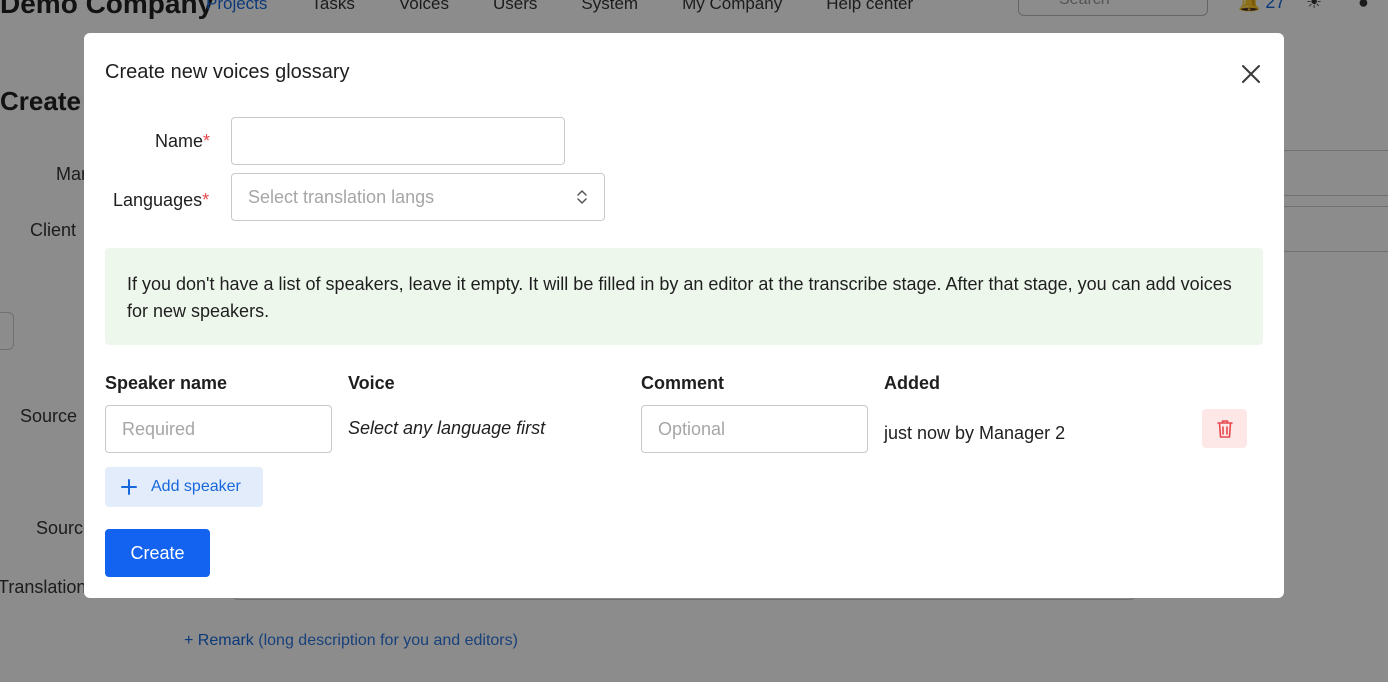  I want to click on name-input, so click(398, 141).